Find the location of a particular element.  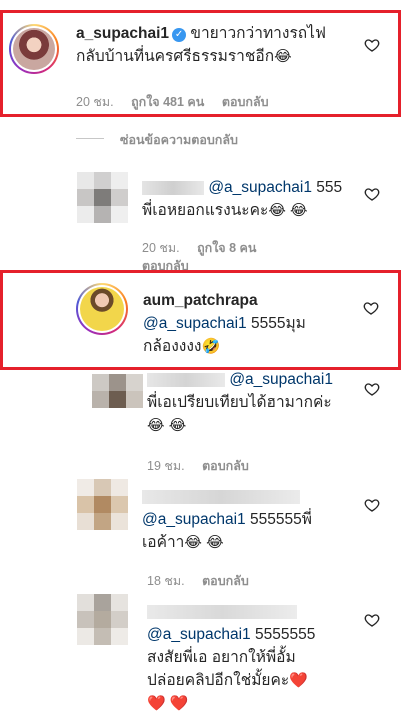

hide-replies-button: ซ่อนข้อความตอบกลับ is located at coordinates (179, 140).